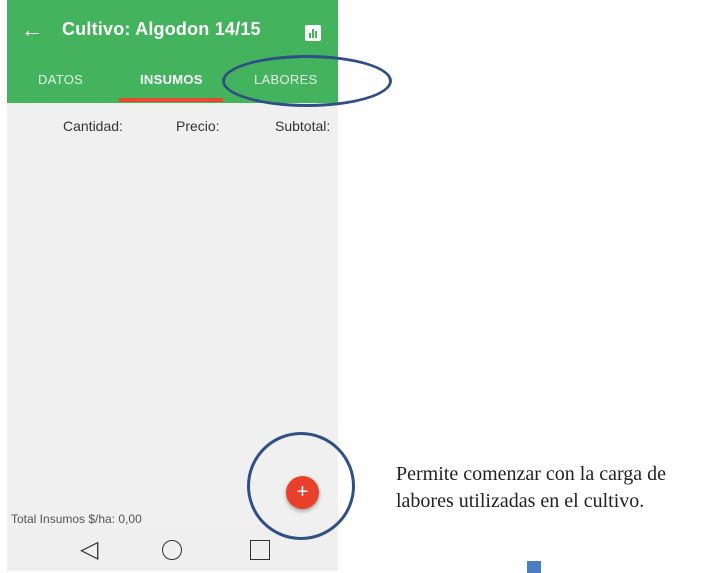 Image resolution: width=710 pixels, height=573 pixels. I want to click on column-header-subtotal: Subtotal:, so click(303, 126).